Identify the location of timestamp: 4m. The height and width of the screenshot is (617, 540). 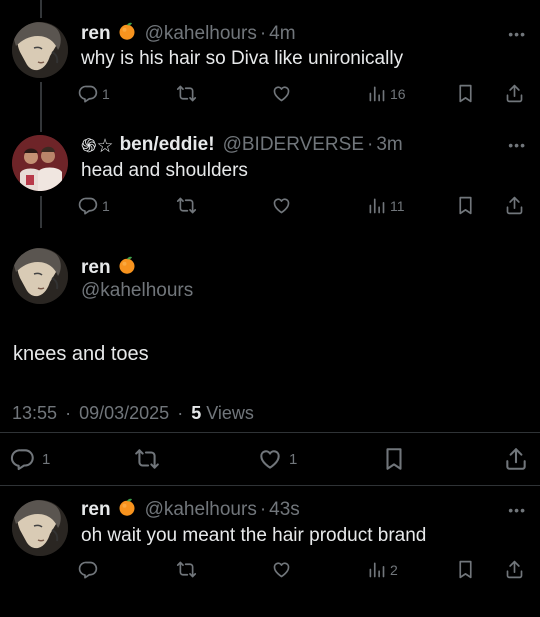
(282, 34).